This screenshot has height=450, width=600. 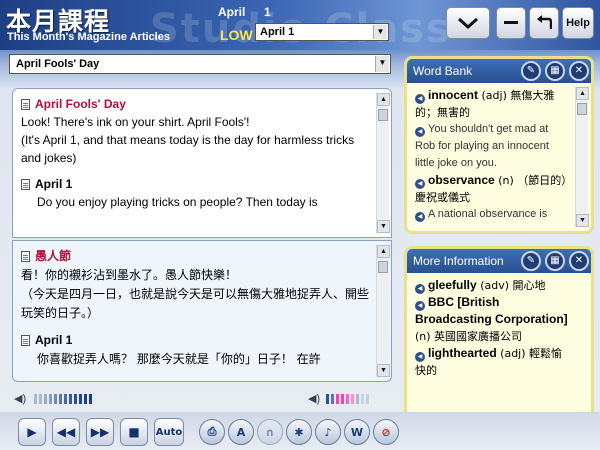 What do you see at coordinates (200, 64) in the screenshot?
I see `article-select: April Fools' Day ▼` at bounding box center [200, 64].